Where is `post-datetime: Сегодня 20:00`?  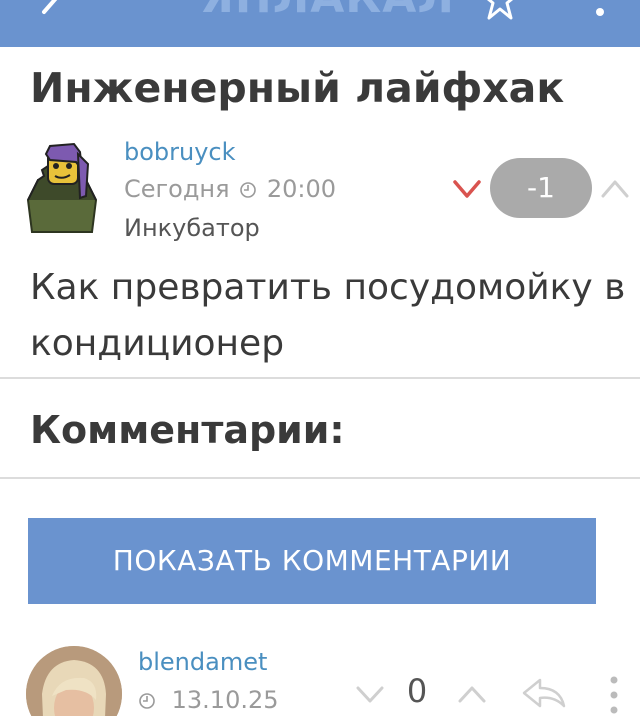 post-datetime: Сегодня 20:00 is located at coordinates (230, 189).